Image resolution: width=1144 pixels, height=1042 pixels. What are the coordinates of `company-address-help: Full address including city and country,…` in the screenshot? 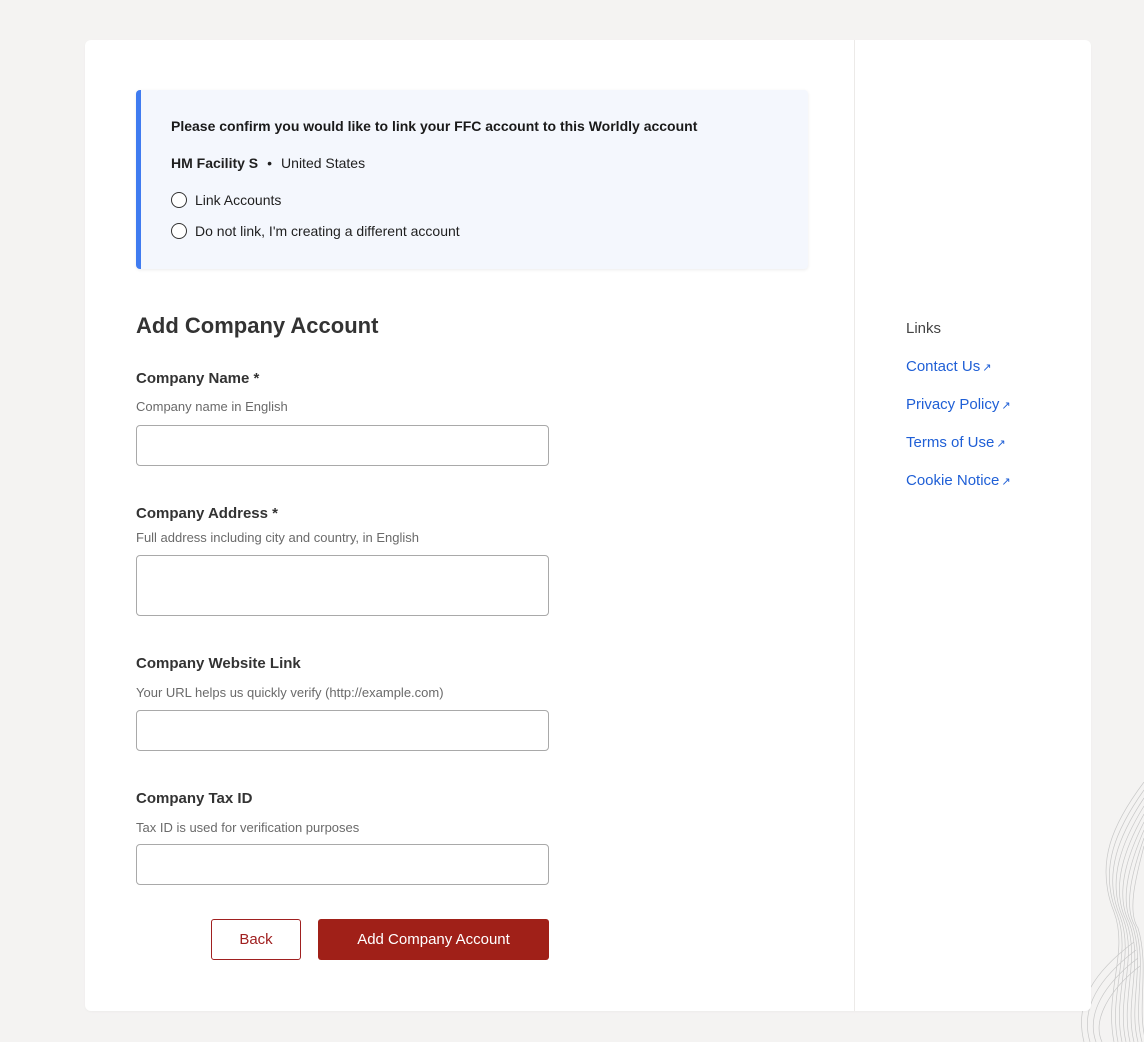 It's located at (278, 537).